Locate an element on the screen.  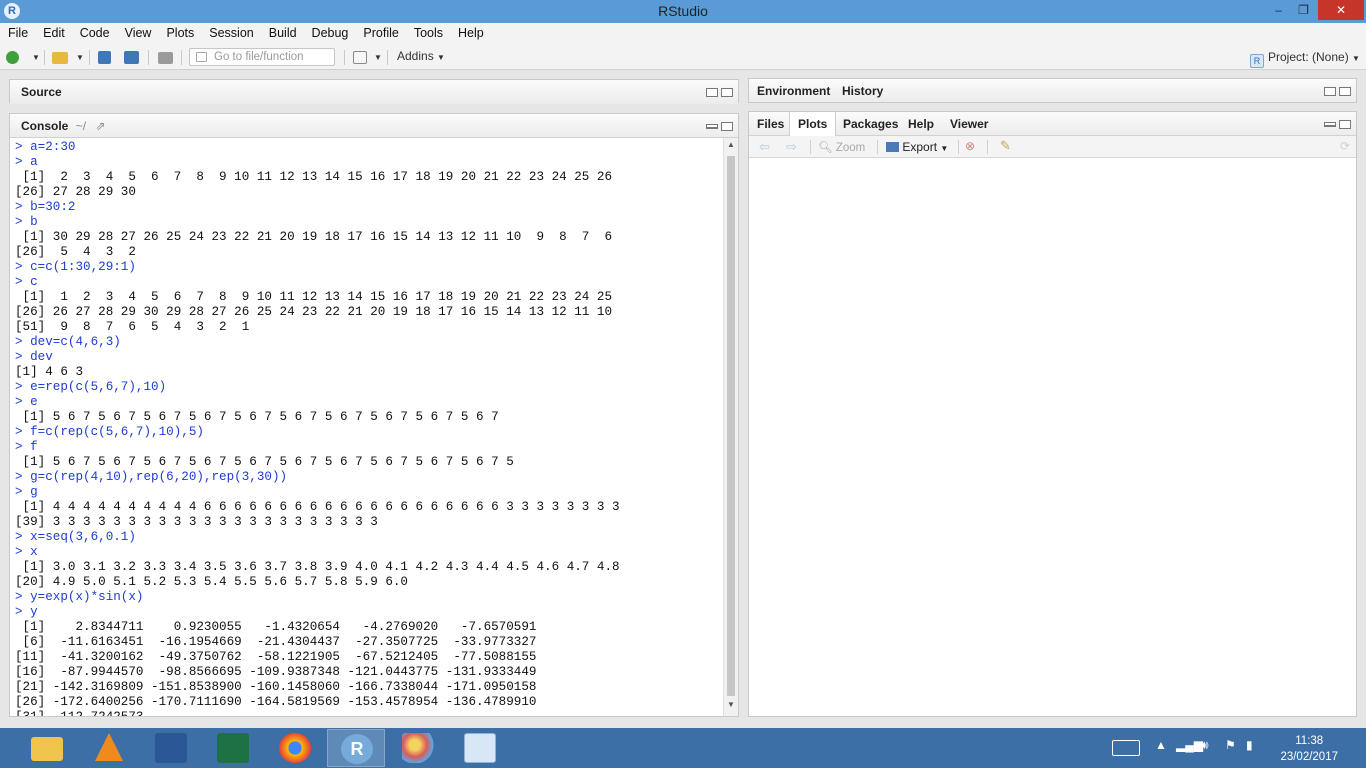
minimize-button: – is located at coordinates (1278, 10).